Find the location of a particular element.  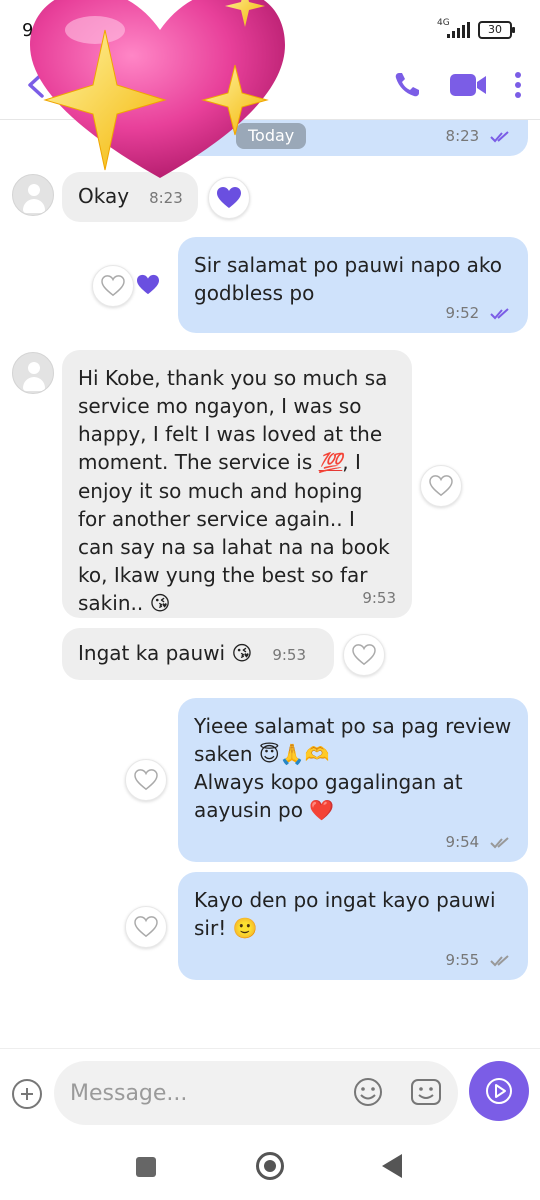

smile-icon is located at coordinates (368, 1092).